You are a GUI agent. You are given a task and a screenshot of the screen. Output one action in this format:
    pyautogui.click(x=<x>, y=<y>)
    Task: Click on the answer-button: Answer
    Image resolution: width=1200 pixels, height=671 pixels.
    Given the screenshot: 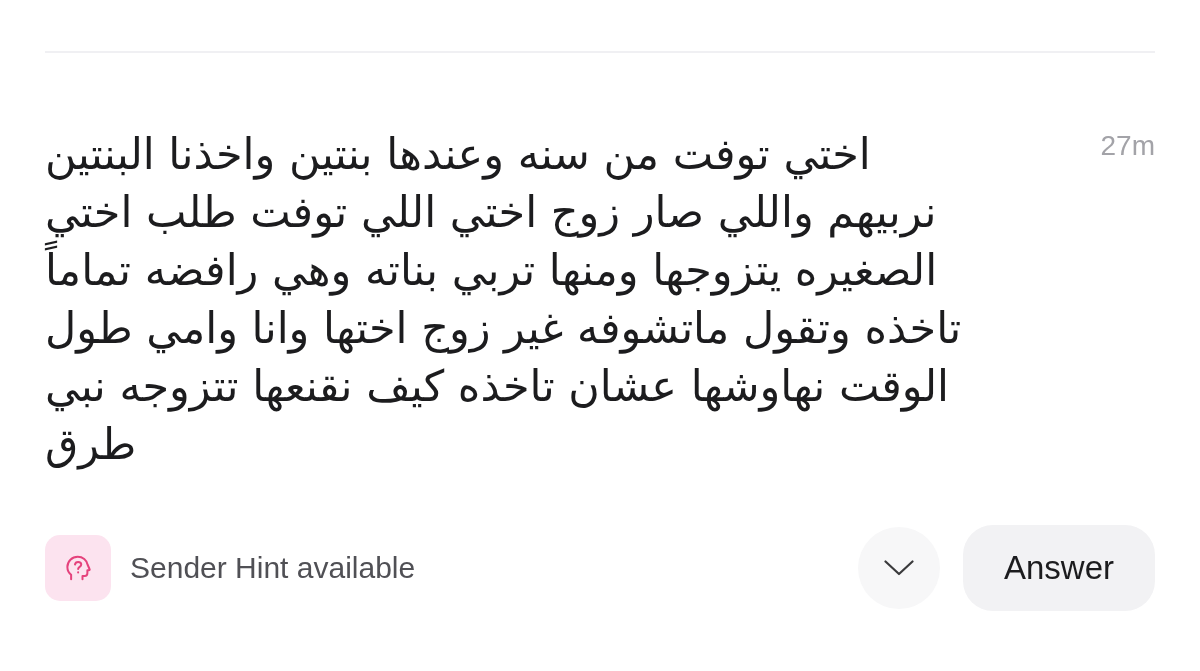 What is the action you would take?
    pyautogui.click(x=1059, y=568)
    